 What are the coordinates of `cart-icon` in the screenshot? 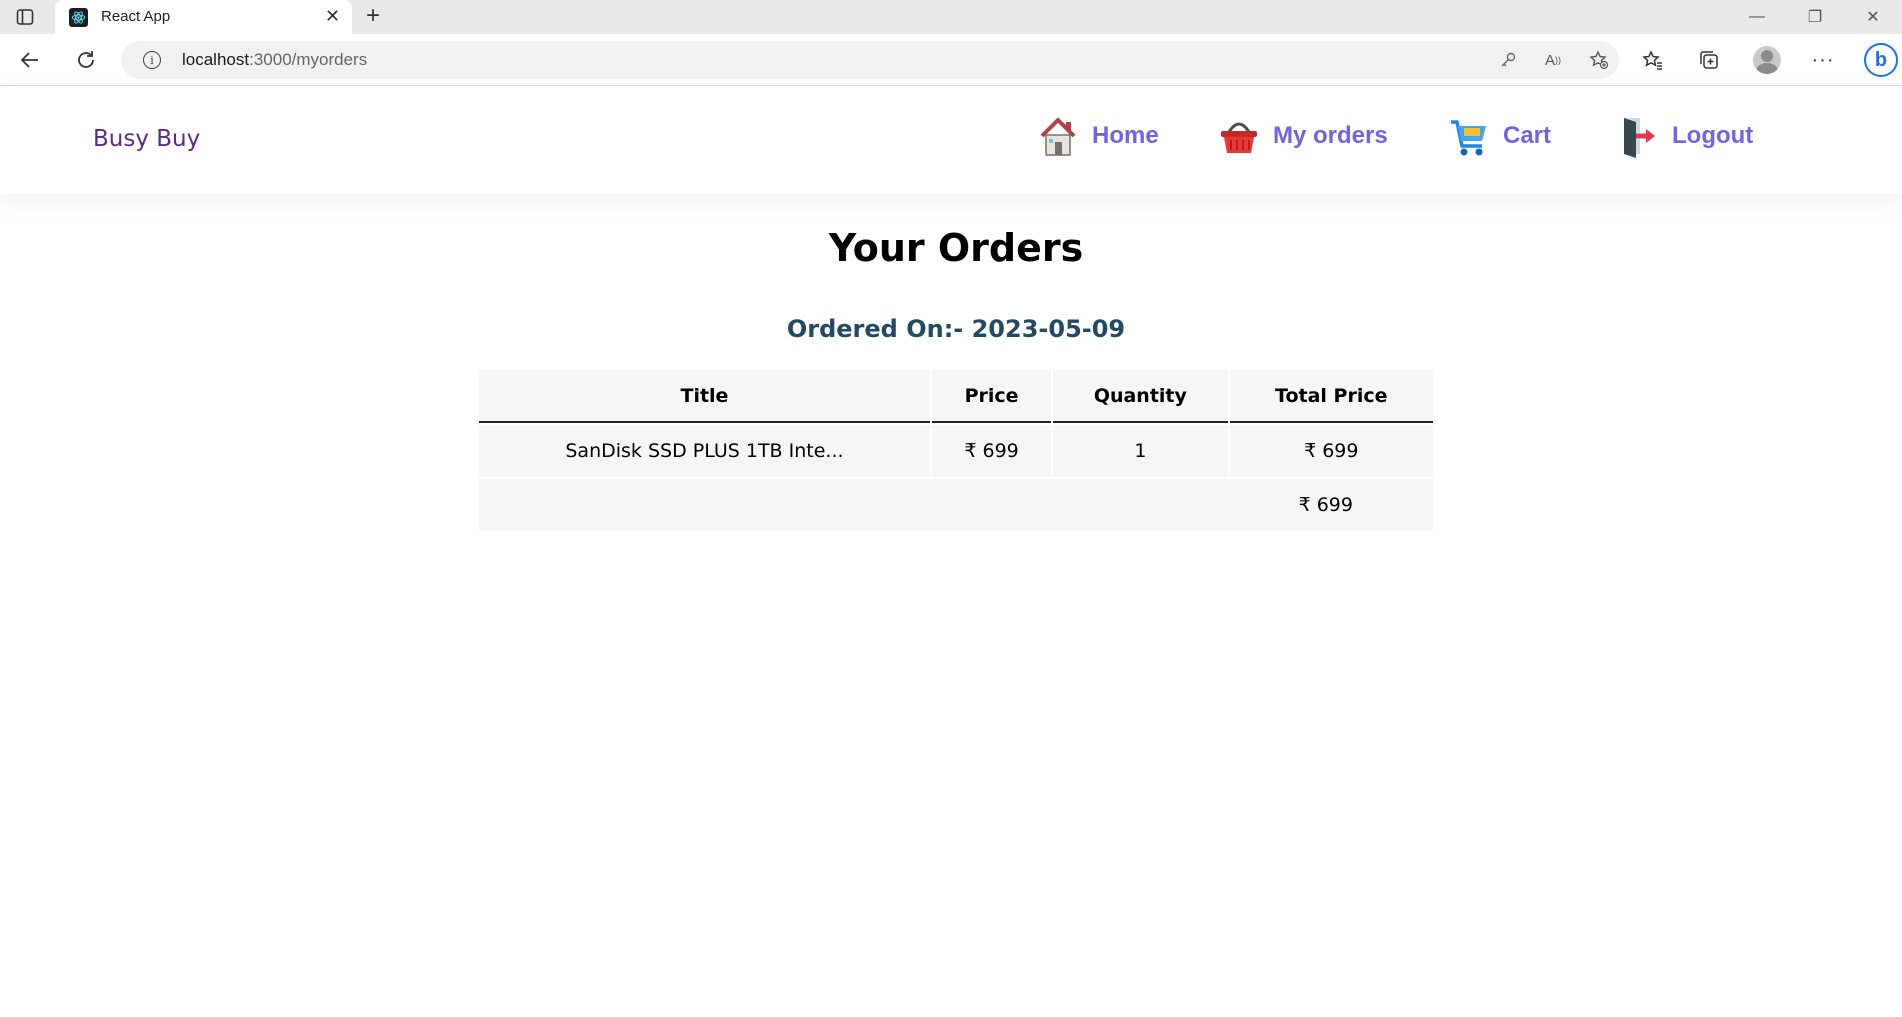 It's located at (1468, 138).